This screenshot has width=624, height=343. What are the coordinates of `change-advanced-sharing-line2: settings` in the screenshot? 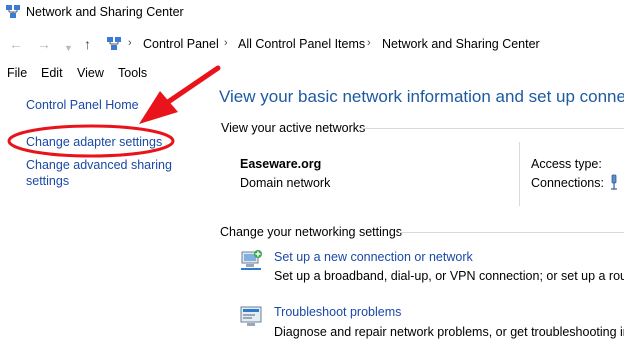 It's located at (48, 181).